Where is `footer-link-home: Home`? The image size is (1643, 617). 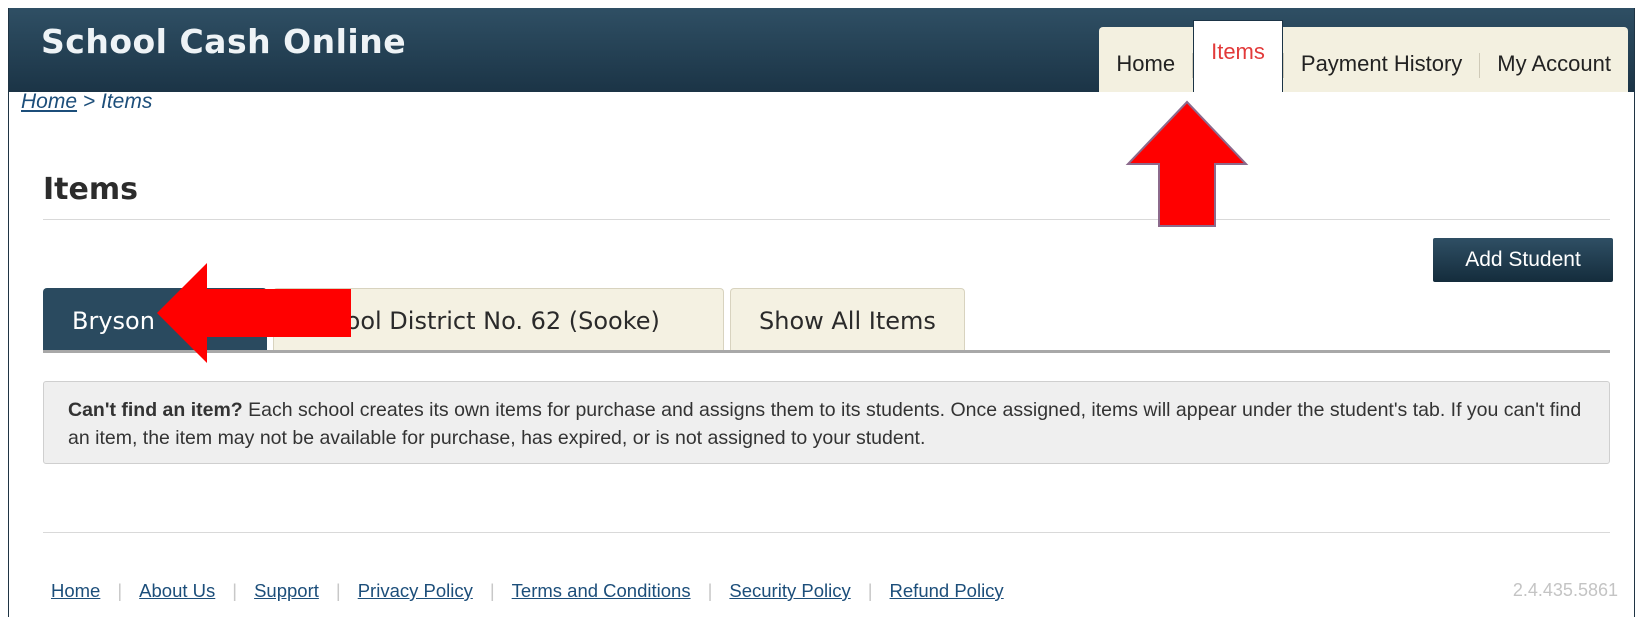 footer-link-home: Home is located at coordinates (75, 591).